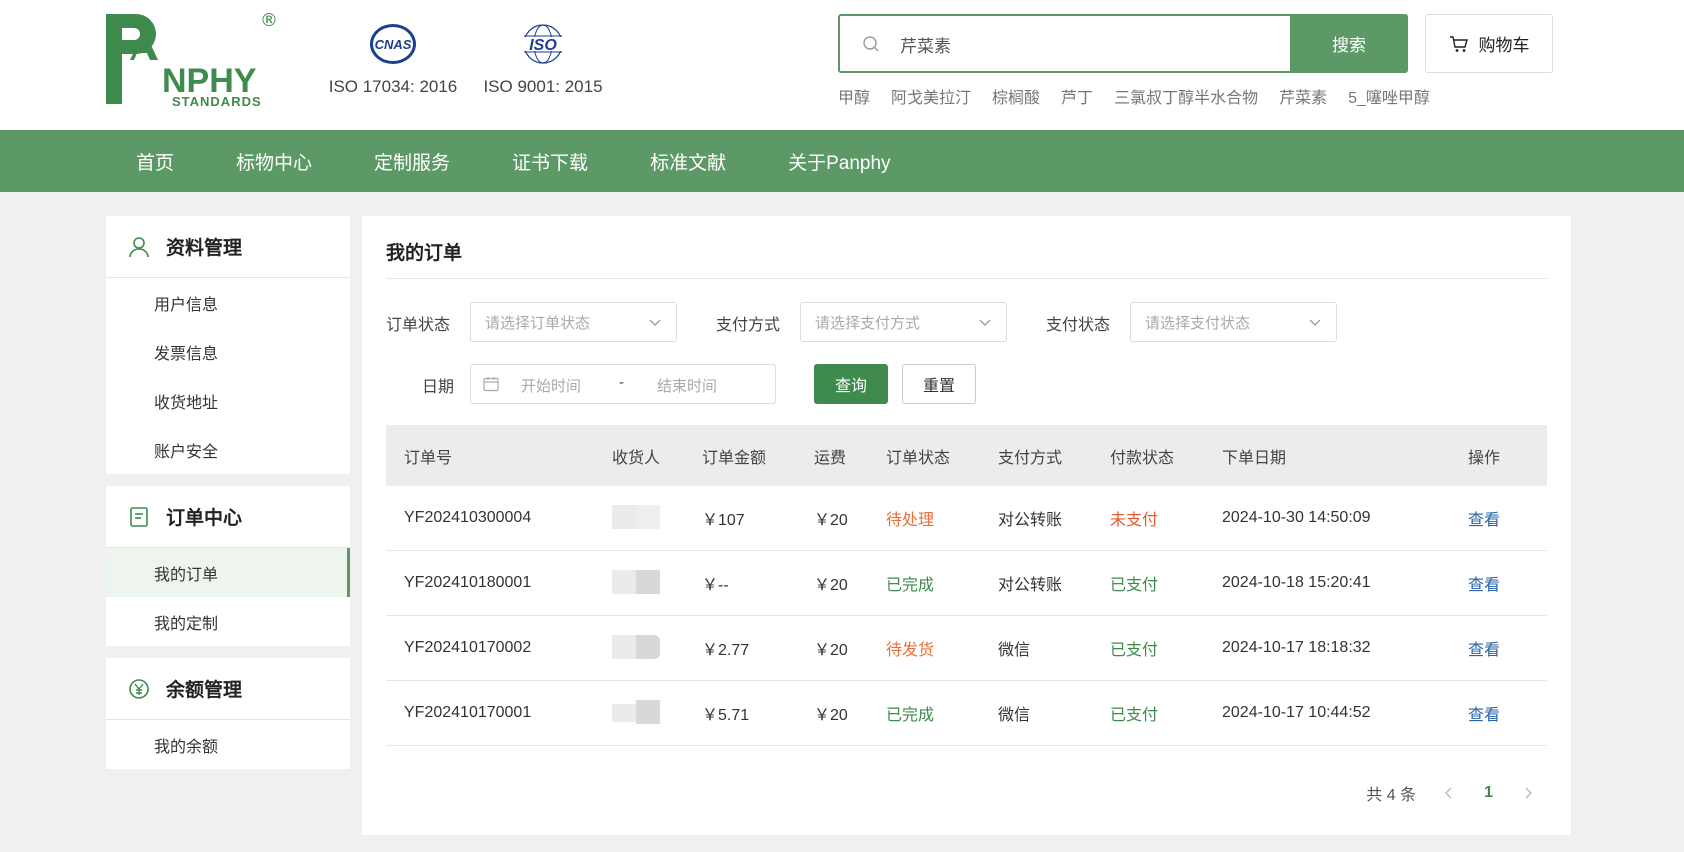 This screenshot has width=1684, height=852. What do you see at coordinates (1296, 712) in the screenshot?
I see `order-date: 2024-10-17 10:44:52` at bounding box center [1296, 712].